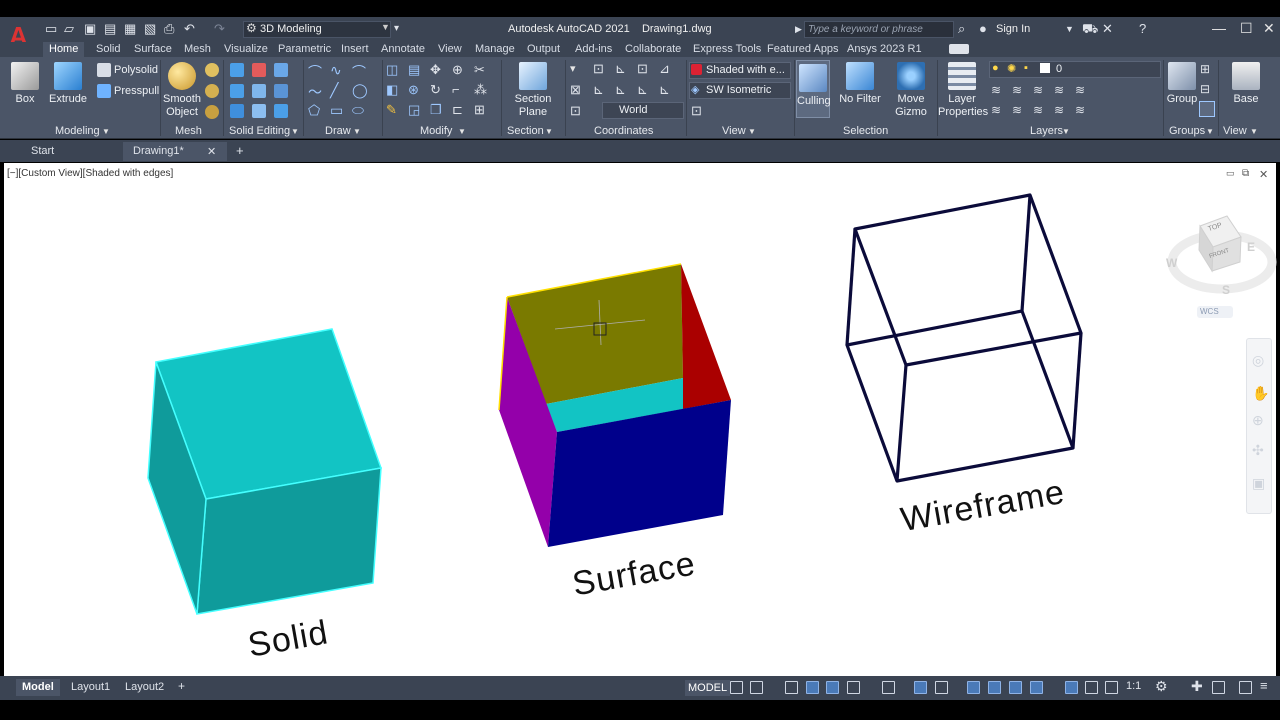 This screenshot has width=1280, height=720. I want to click on orbit-icon: ✣, so click(1258, 450).